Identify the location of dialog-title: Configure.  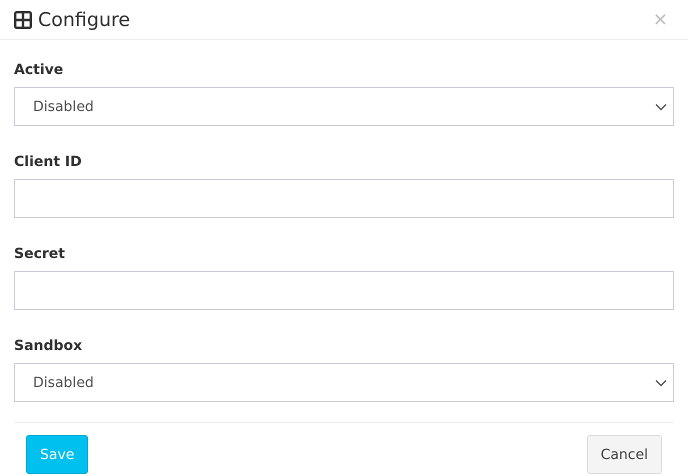
(85, 19).